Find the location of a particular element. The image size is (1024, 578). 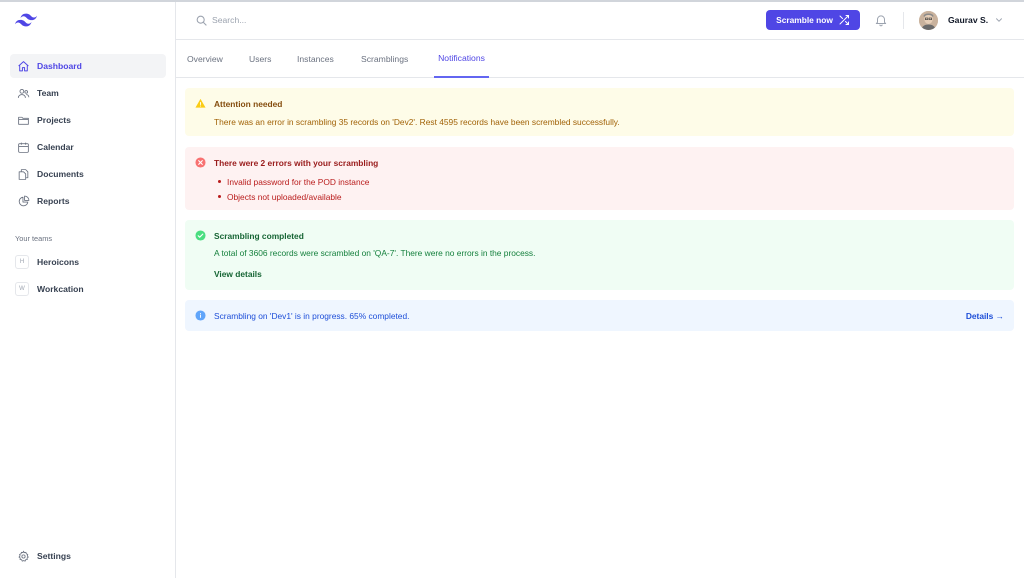

home-icon is located at coordinates (23, 66).